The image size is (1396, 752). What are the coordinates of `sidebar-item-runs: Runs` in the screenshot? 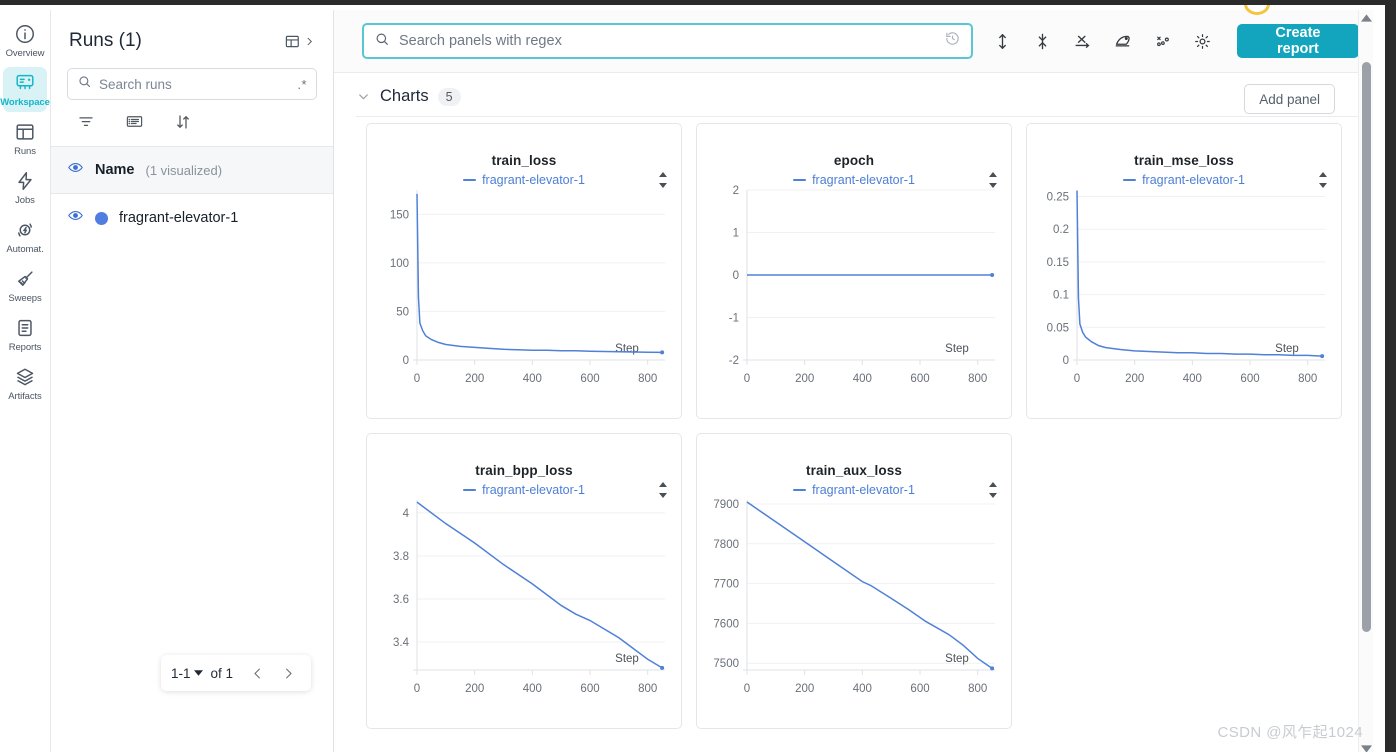 It's located at (25, 138).